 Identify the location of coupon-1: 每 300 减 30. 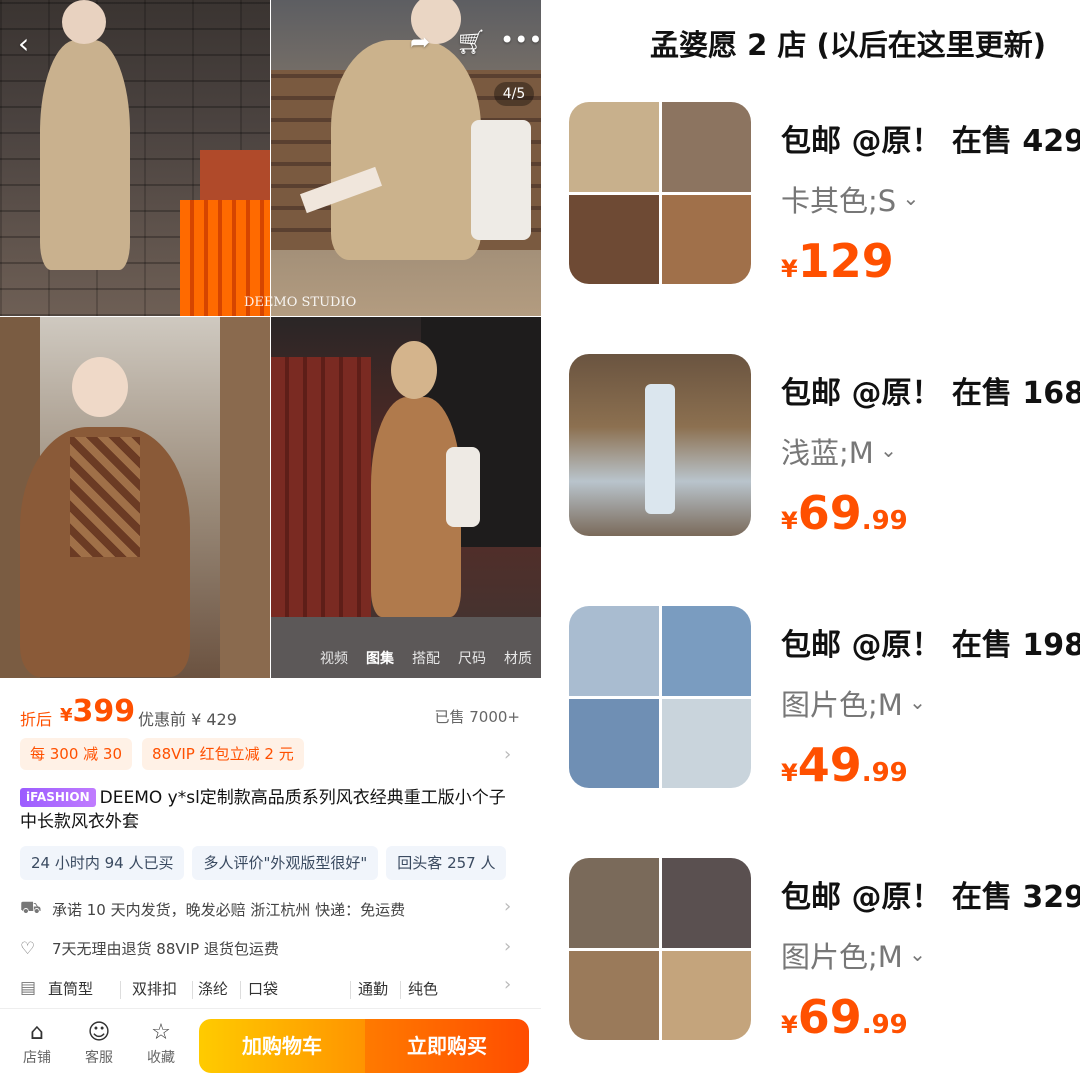
(76, 754).